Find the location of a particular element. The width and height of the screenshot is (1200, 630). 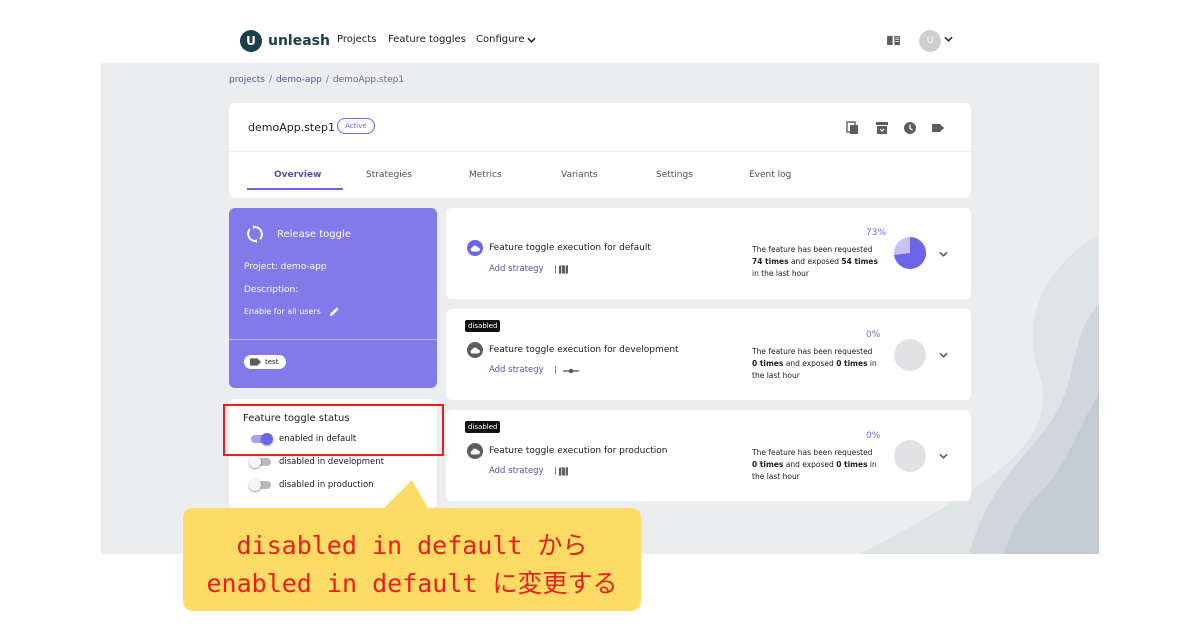

history-icon is located at coordinates (910, 128).